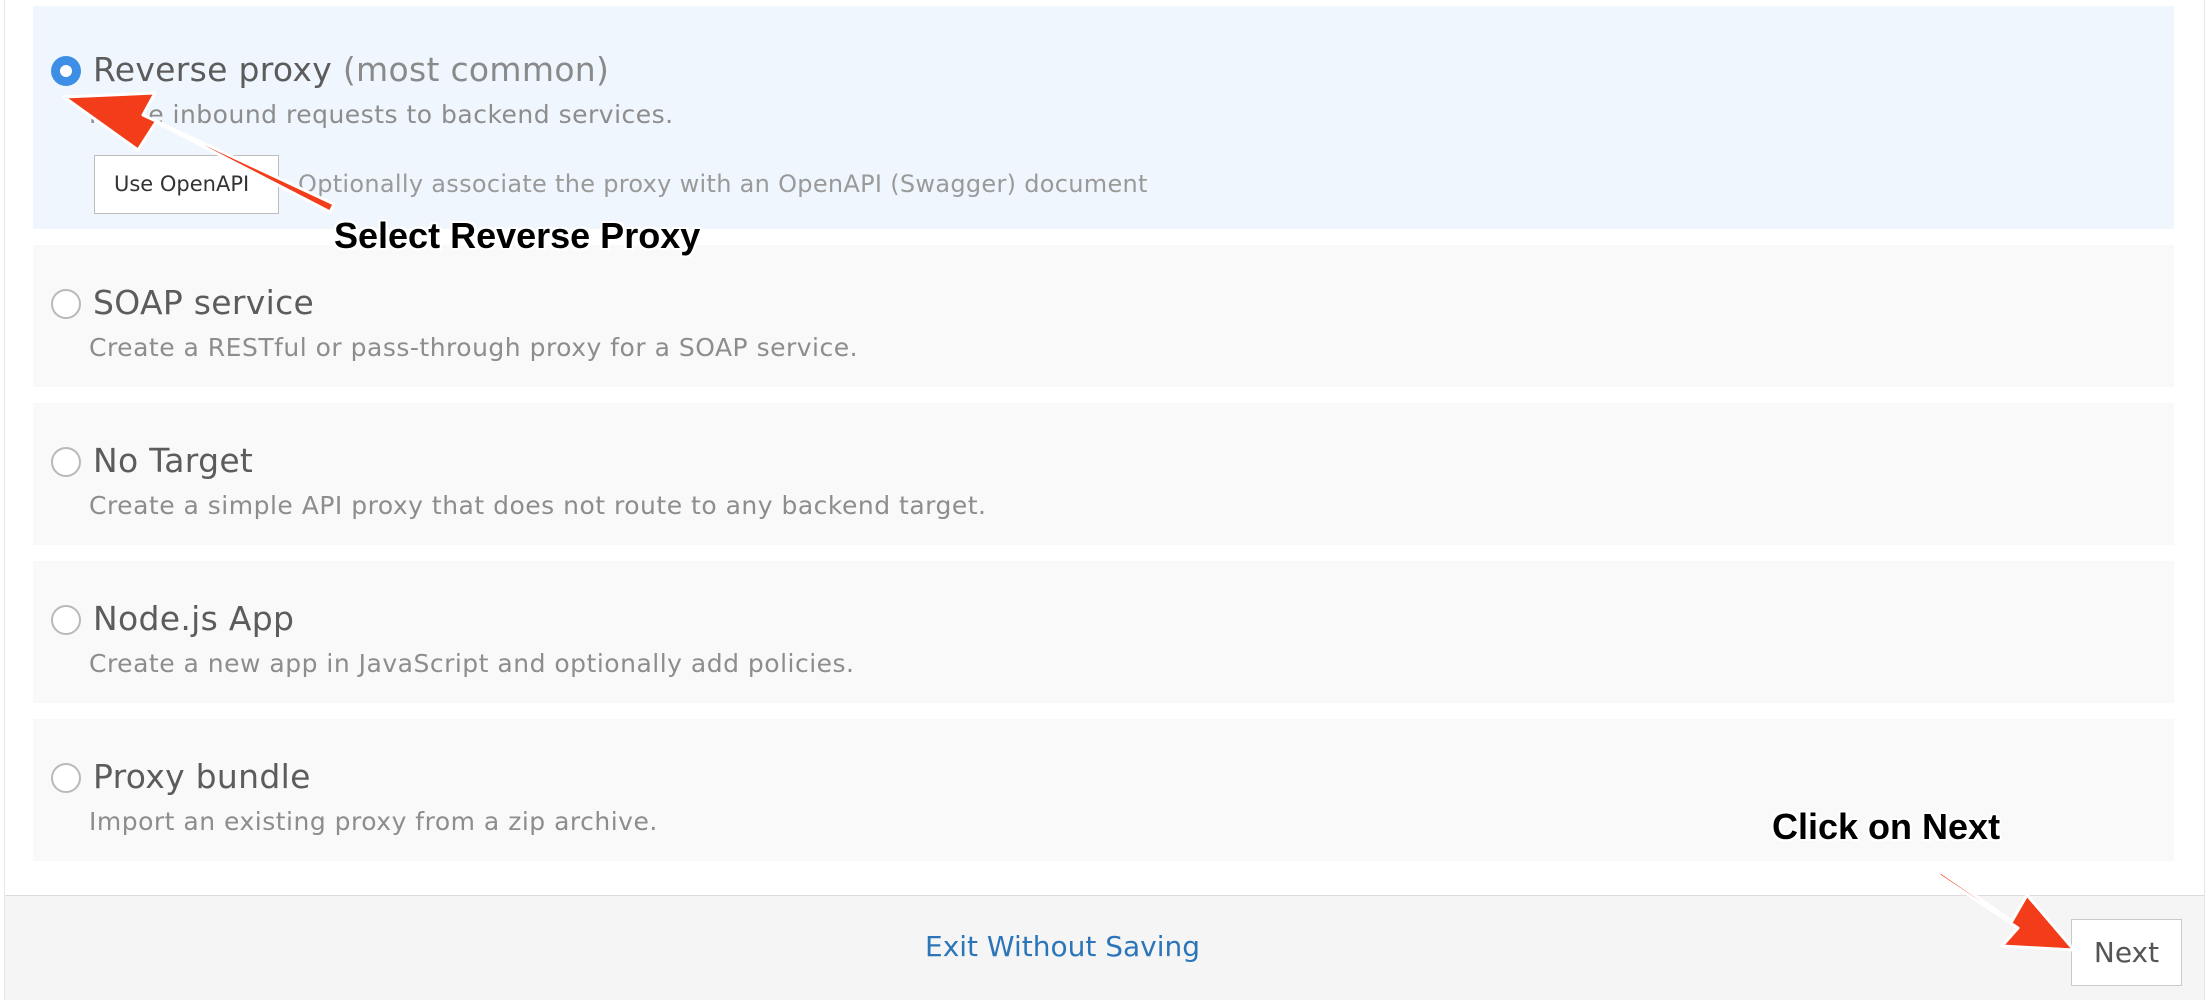 This screenshot has height=1000, width=2210. I want to click on option-title-nodejs-app: Node.js App, so click(194, 618).